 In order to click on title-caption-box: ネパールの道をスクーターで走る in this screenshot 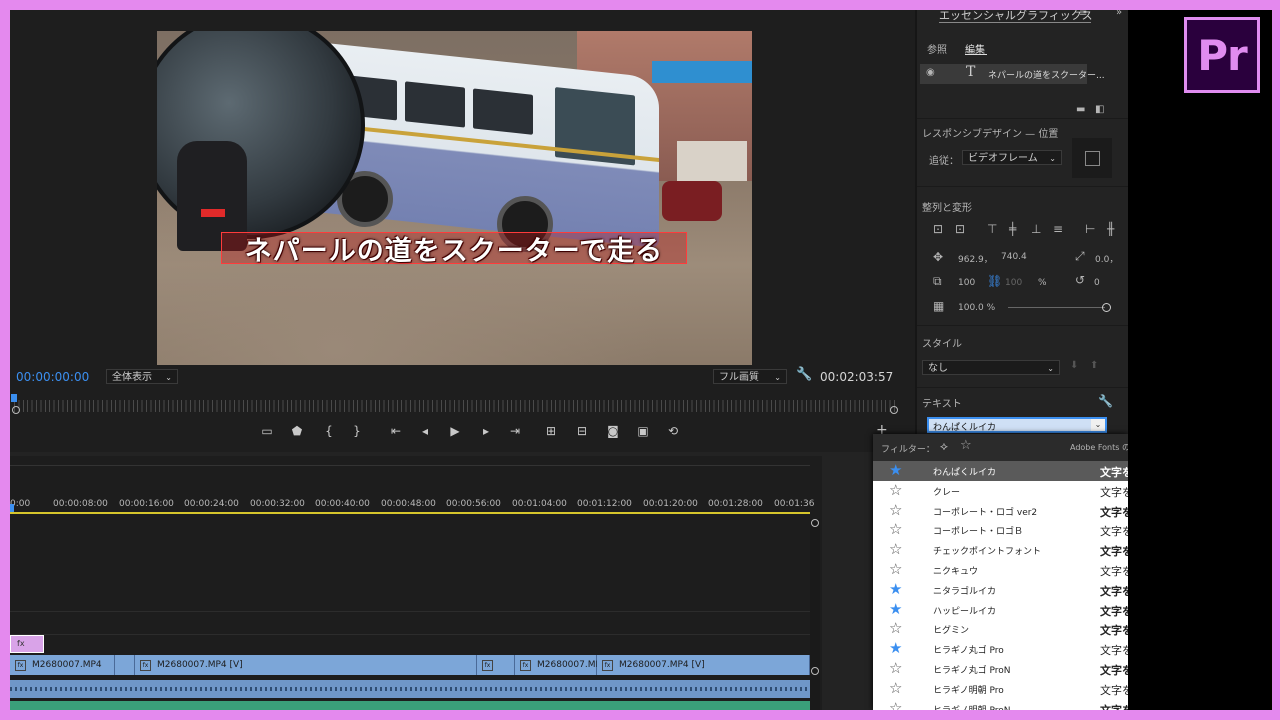, I will do `click(454, 249)`.